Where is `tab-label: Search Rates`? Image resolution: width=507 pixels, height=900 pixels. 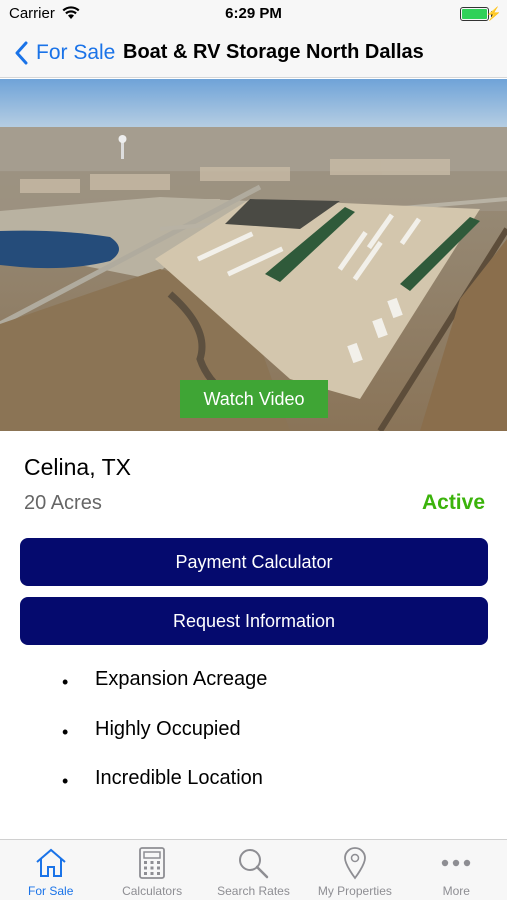
tab-label: Search Rates is located at coordinates (253, 891).